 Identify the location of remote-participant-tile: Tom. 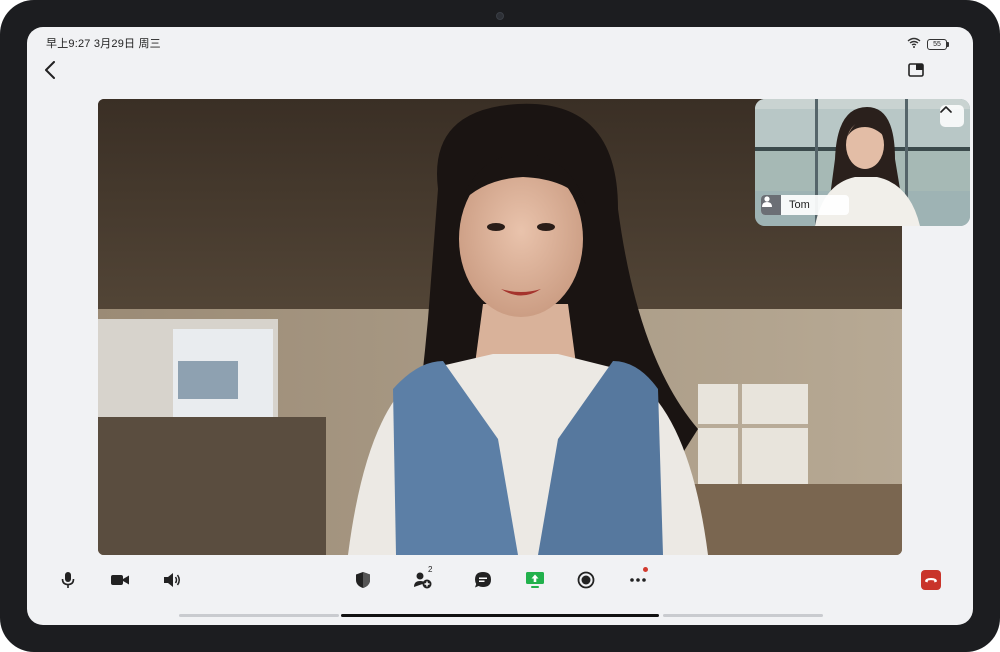
(862, 162).